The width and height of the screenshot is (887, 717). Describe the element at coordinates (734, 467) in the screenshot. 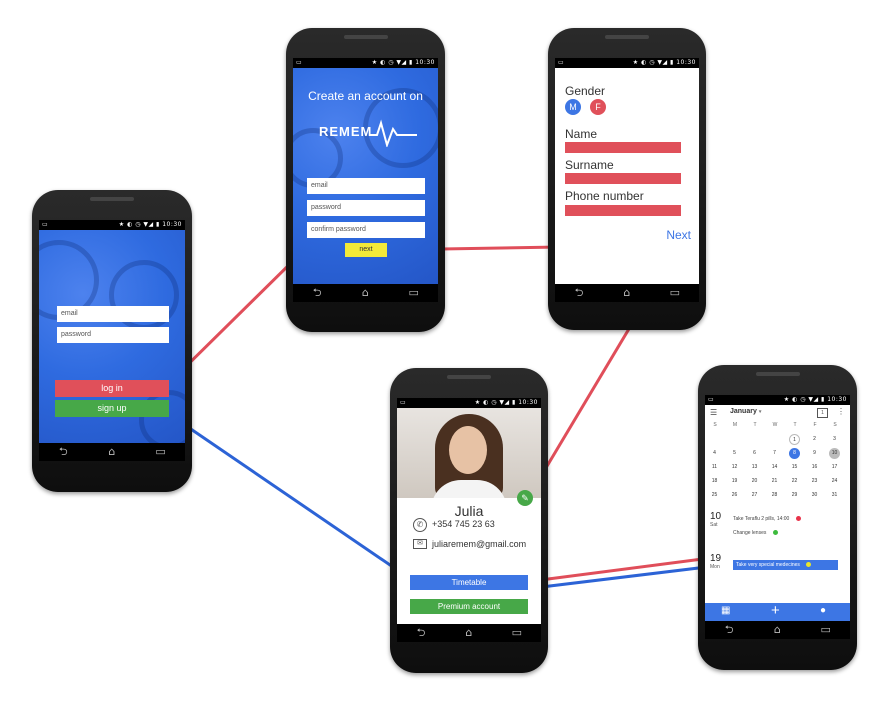

I see `calendar-day: 12` at that location.